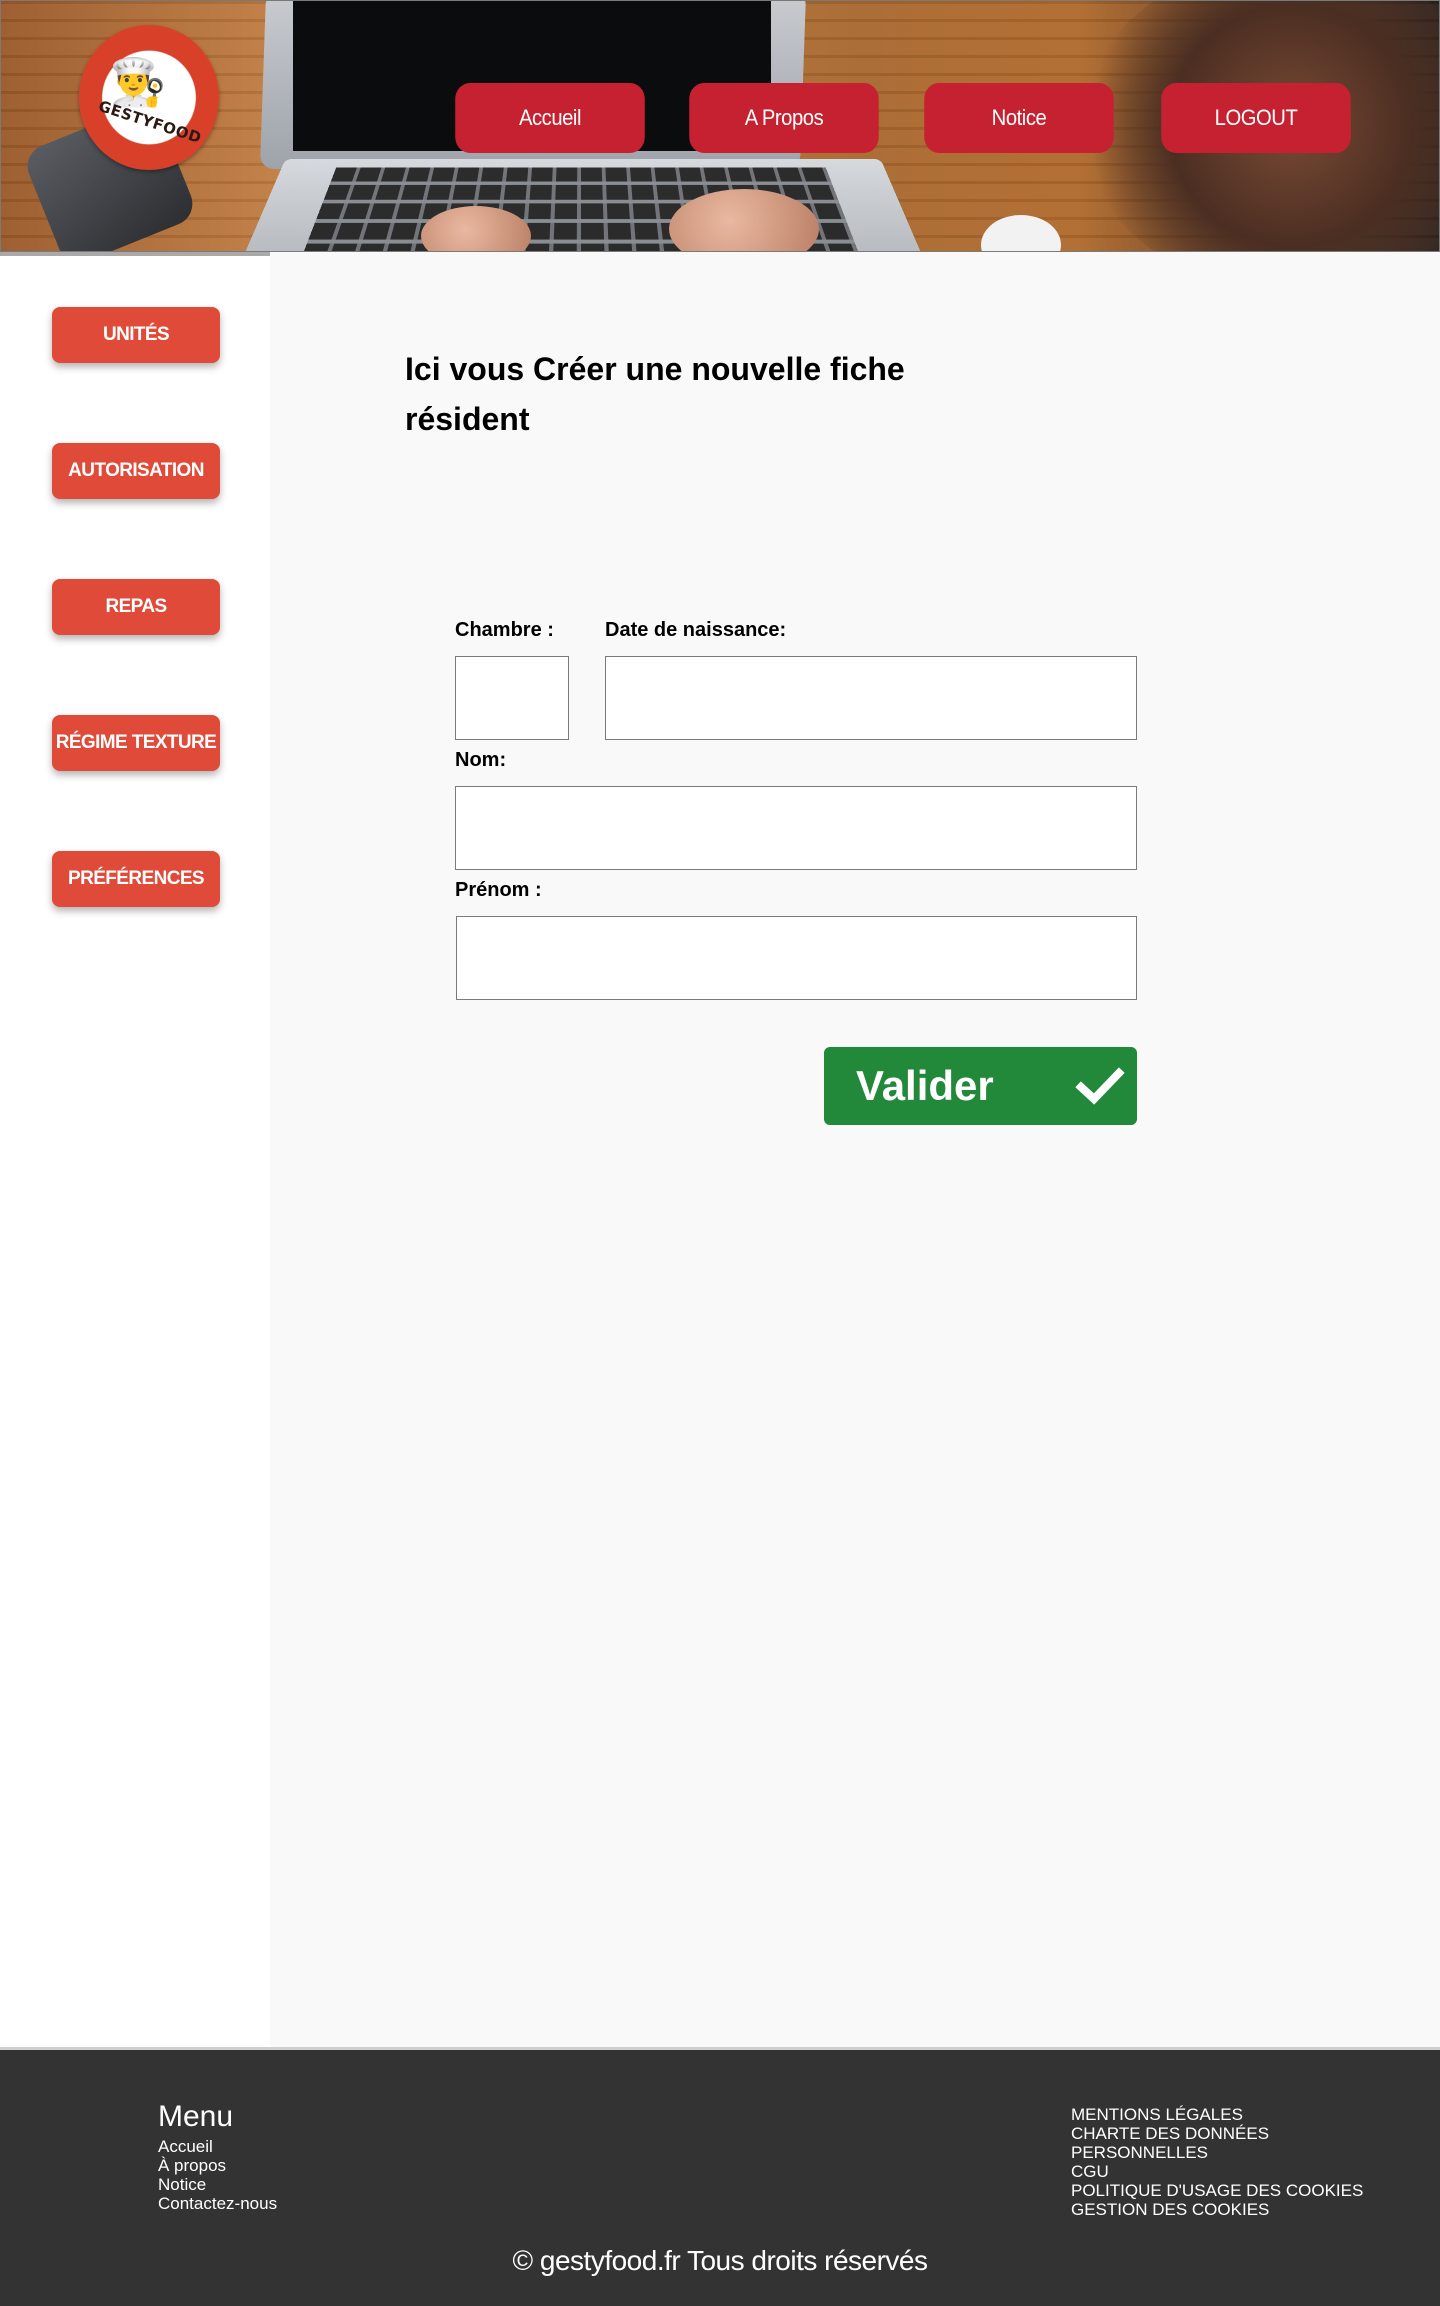  What do you see at coordinates (1100, 1086) in the screenshot?
I see `check-icon` at bounding box center [1100, 1086].